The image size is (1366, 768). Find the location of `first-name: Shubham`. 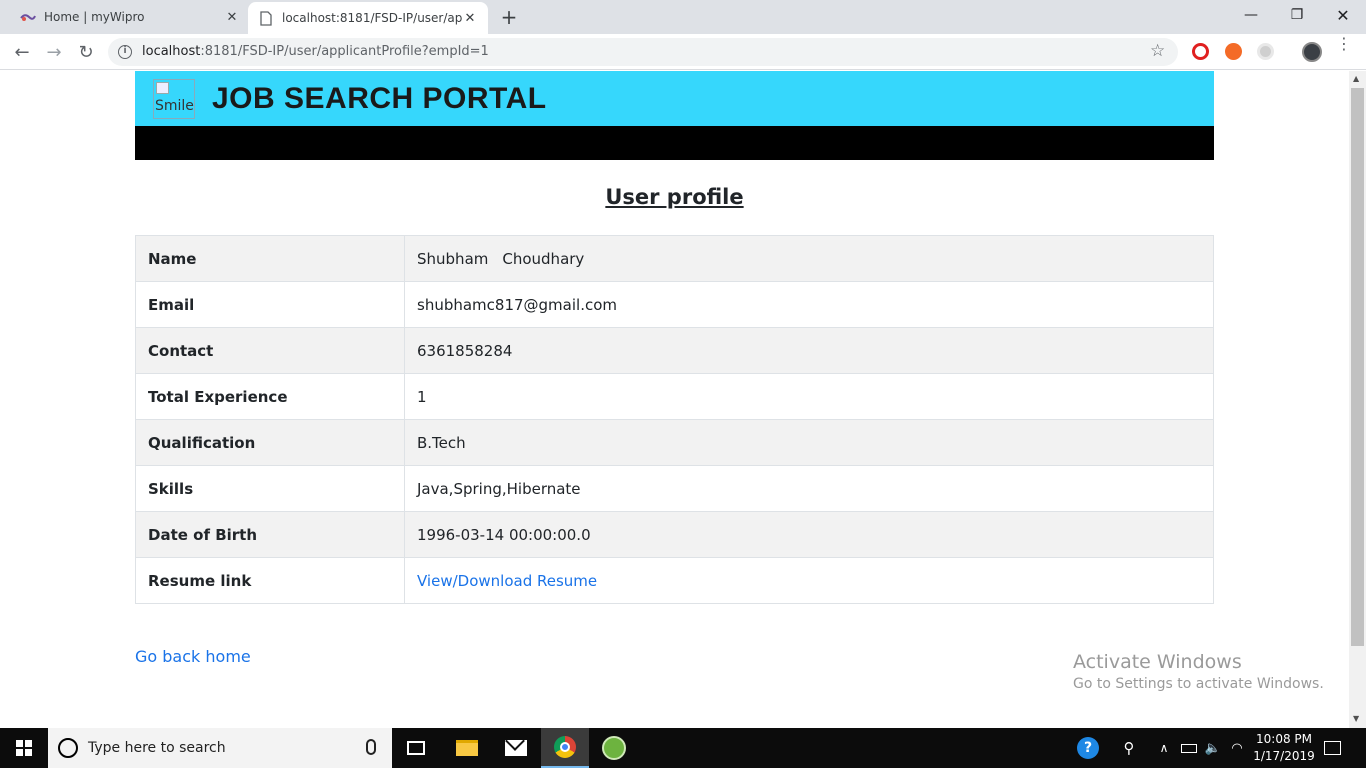

first-name: Shubham is located at coordinates (453, 258).